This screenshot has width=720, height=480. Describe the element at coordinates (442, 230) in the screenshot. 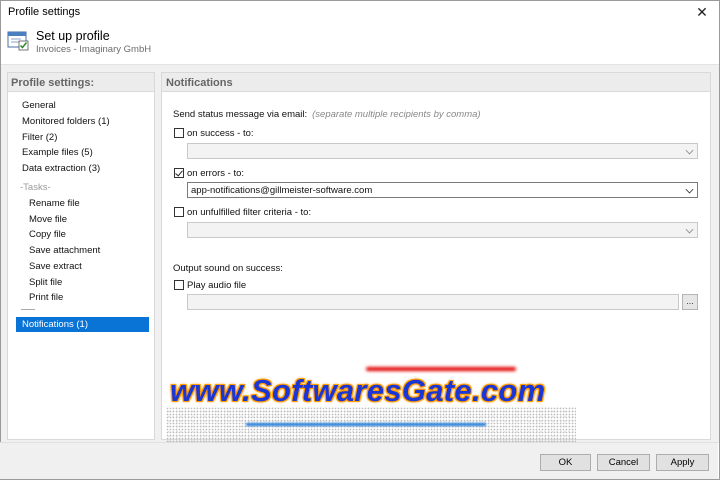

I see `on-unfulfilled-recipients-combo` at that location.